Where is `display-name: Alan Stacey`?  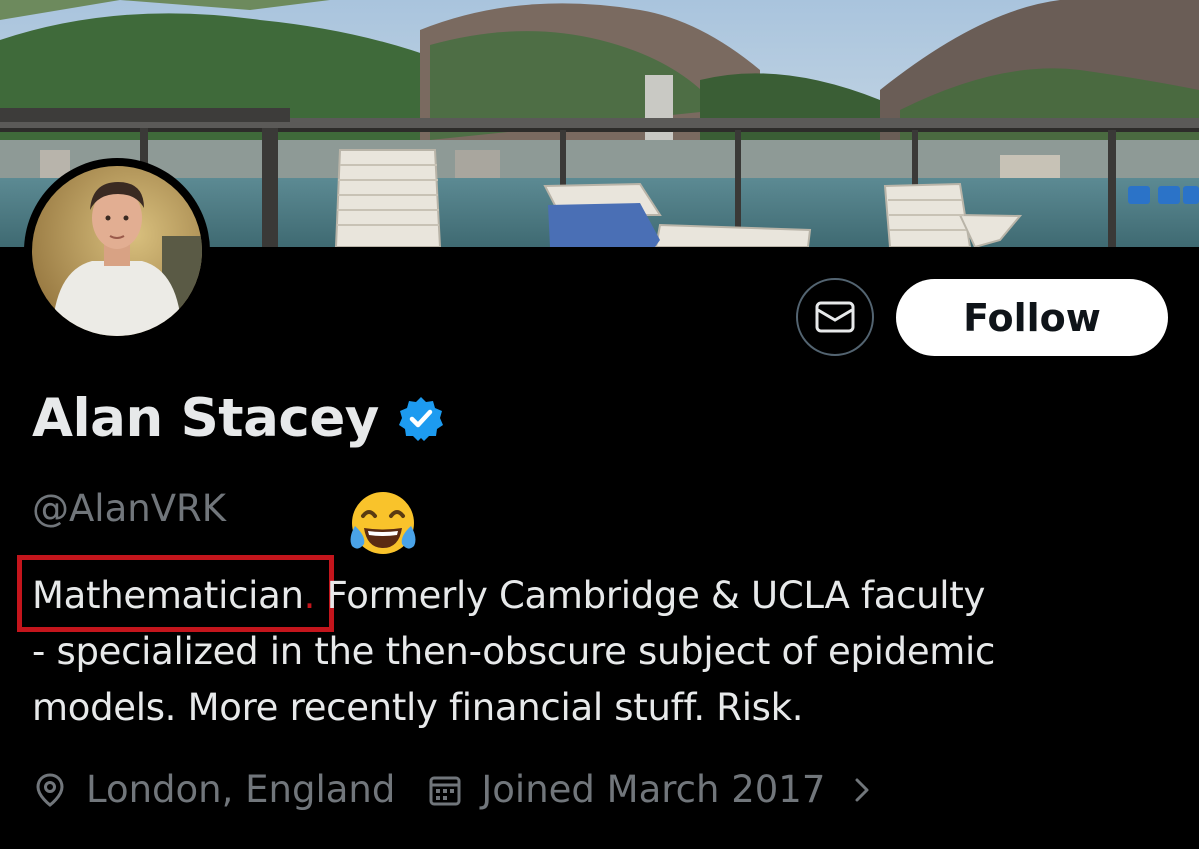 display-name: Alan Stacey is located at coordinates (205, 418).